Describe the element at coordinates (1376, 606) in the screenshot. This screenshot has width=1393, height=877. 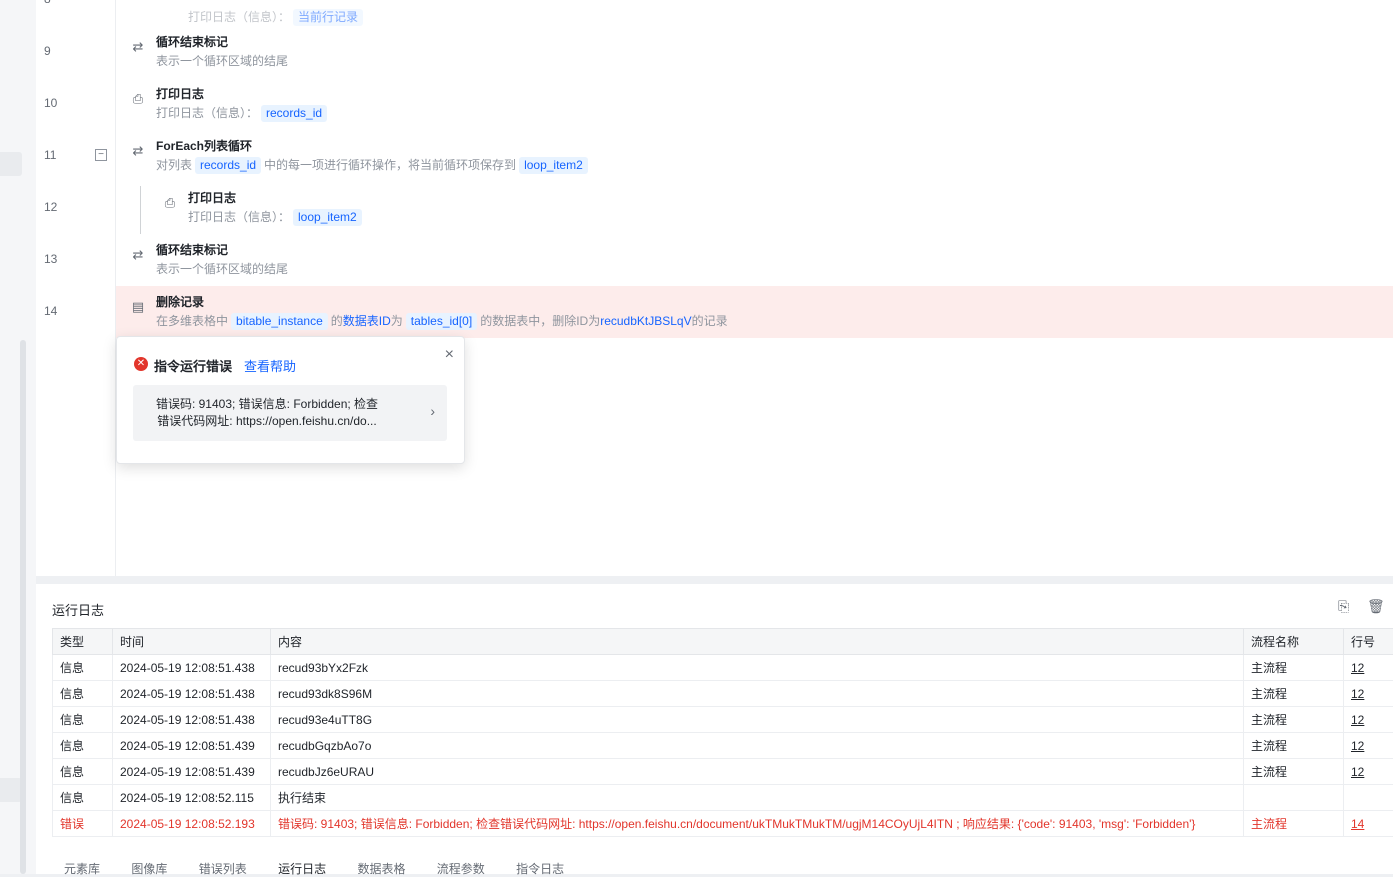
I see `trash-icon: 🗑` at that location.